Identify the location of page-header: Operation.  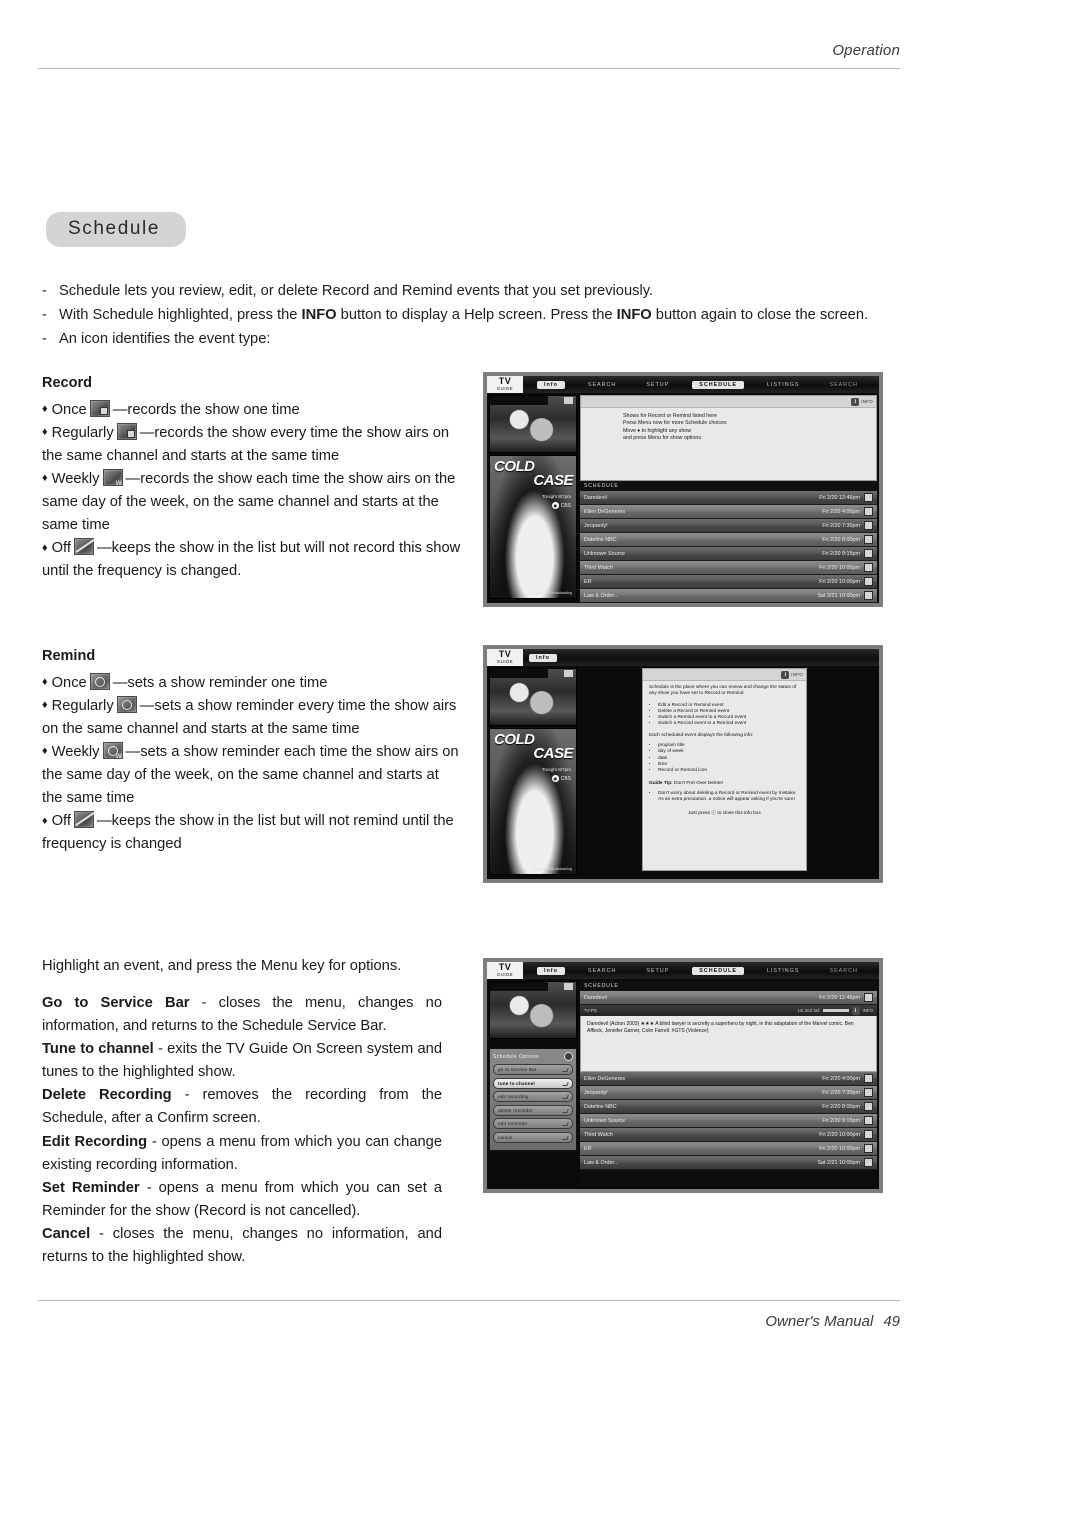
(469, 55).